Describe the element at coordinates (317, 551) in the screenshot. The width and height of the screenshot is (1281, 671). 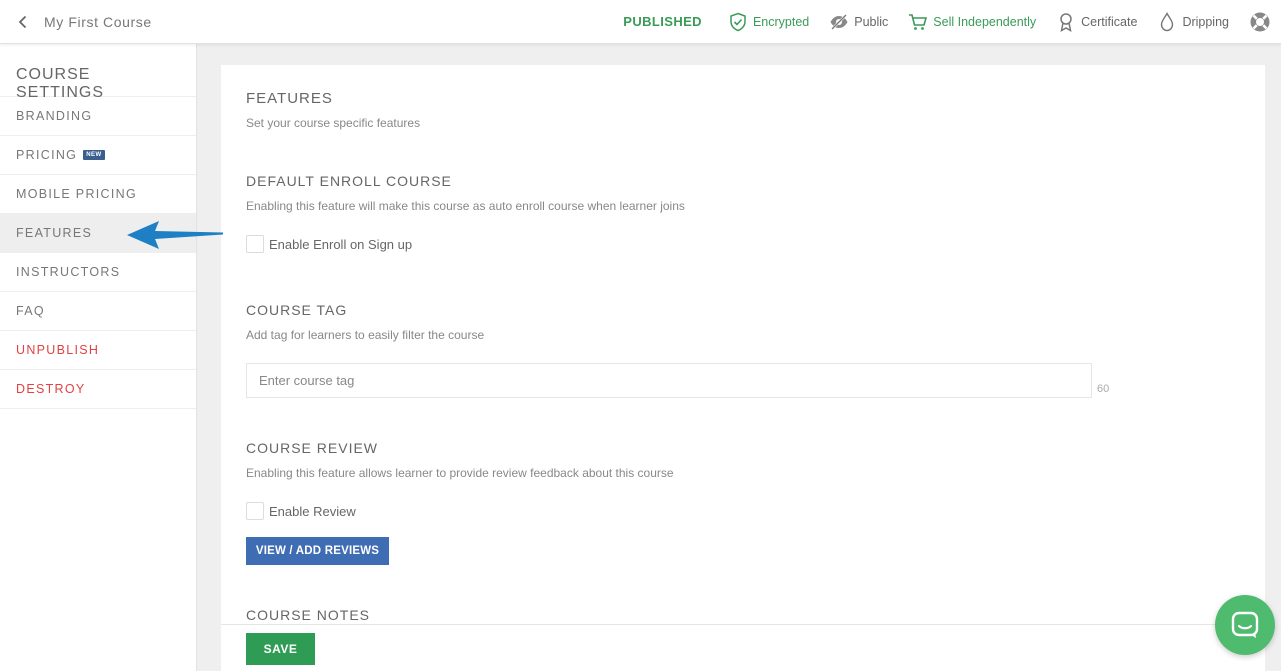
I see `view-add-reviews-button: VIEW / ADD REVIEWS` at that location.